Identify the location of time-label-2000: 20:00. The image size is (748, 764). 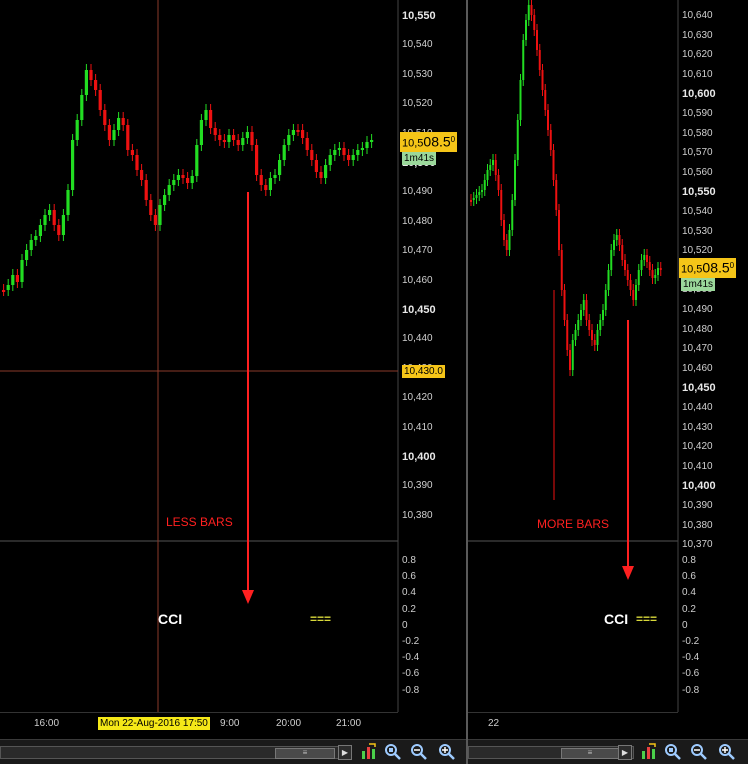
(289, 723).